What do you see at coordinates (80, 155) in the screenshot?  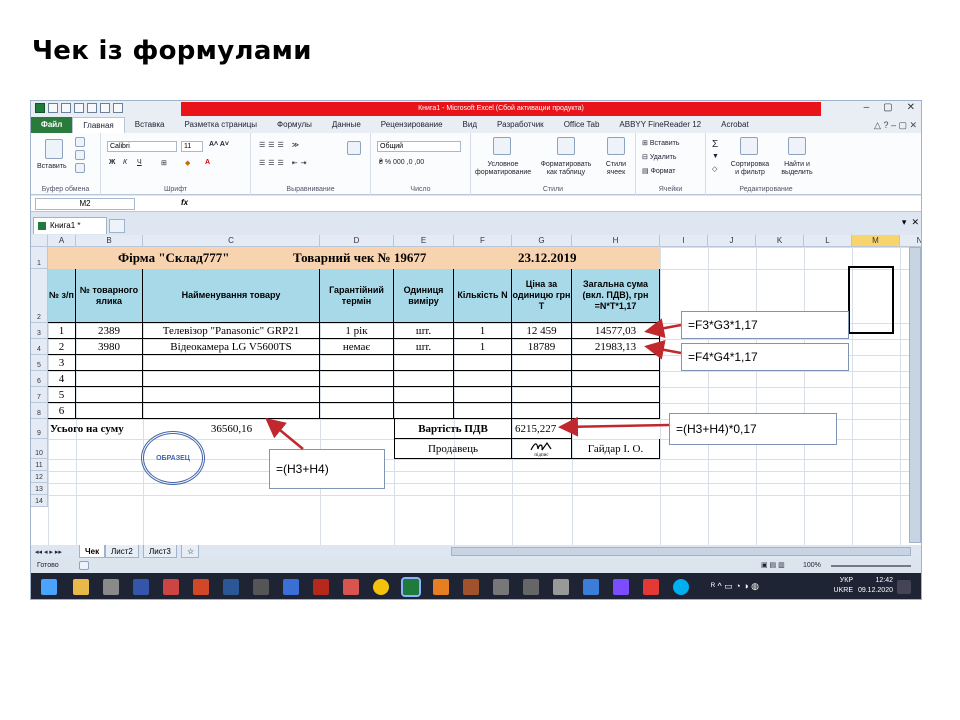 I see `copy-icon` at bounding box center [80, 155].